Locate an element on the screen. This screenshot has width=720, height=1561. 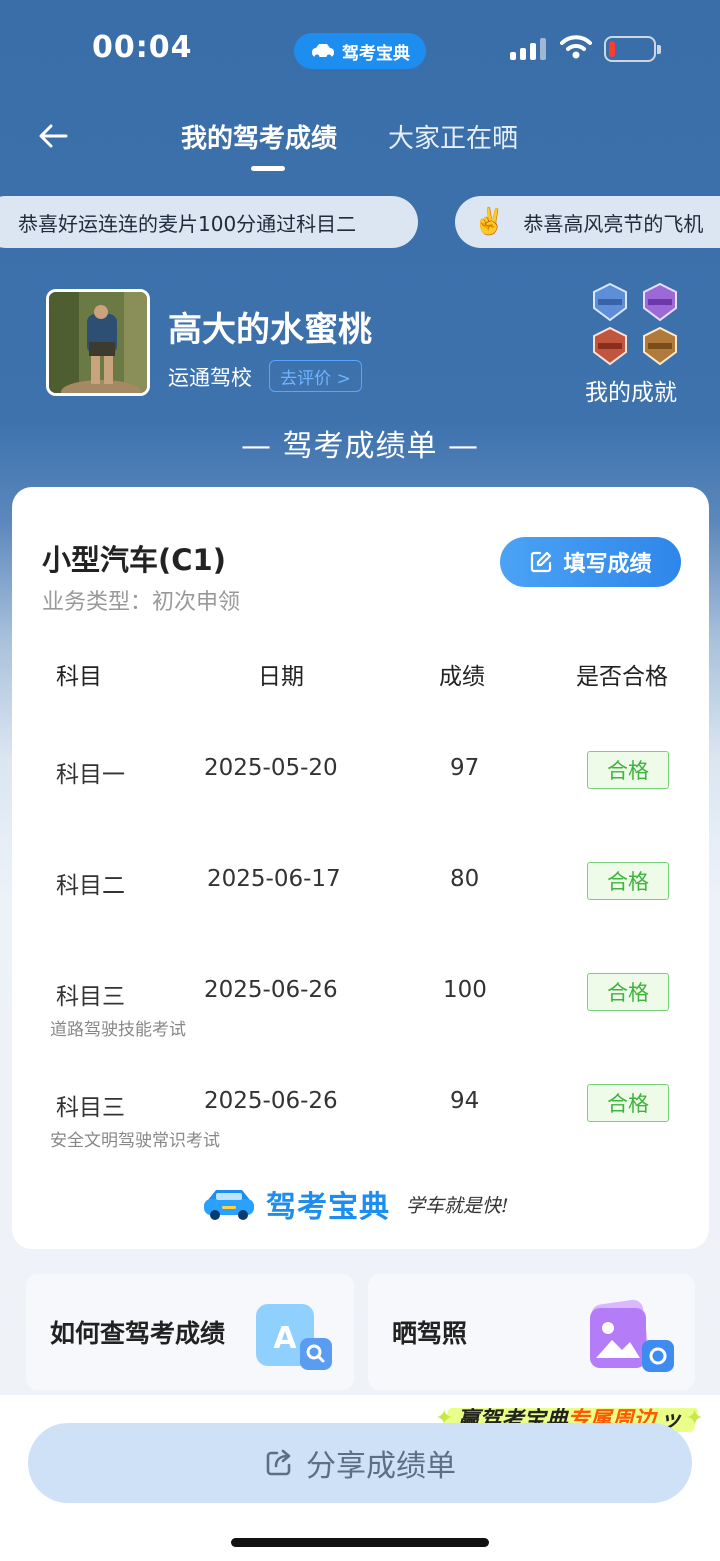
app-pill-label: 驾考宝典 is located at coordinates (376, 53).